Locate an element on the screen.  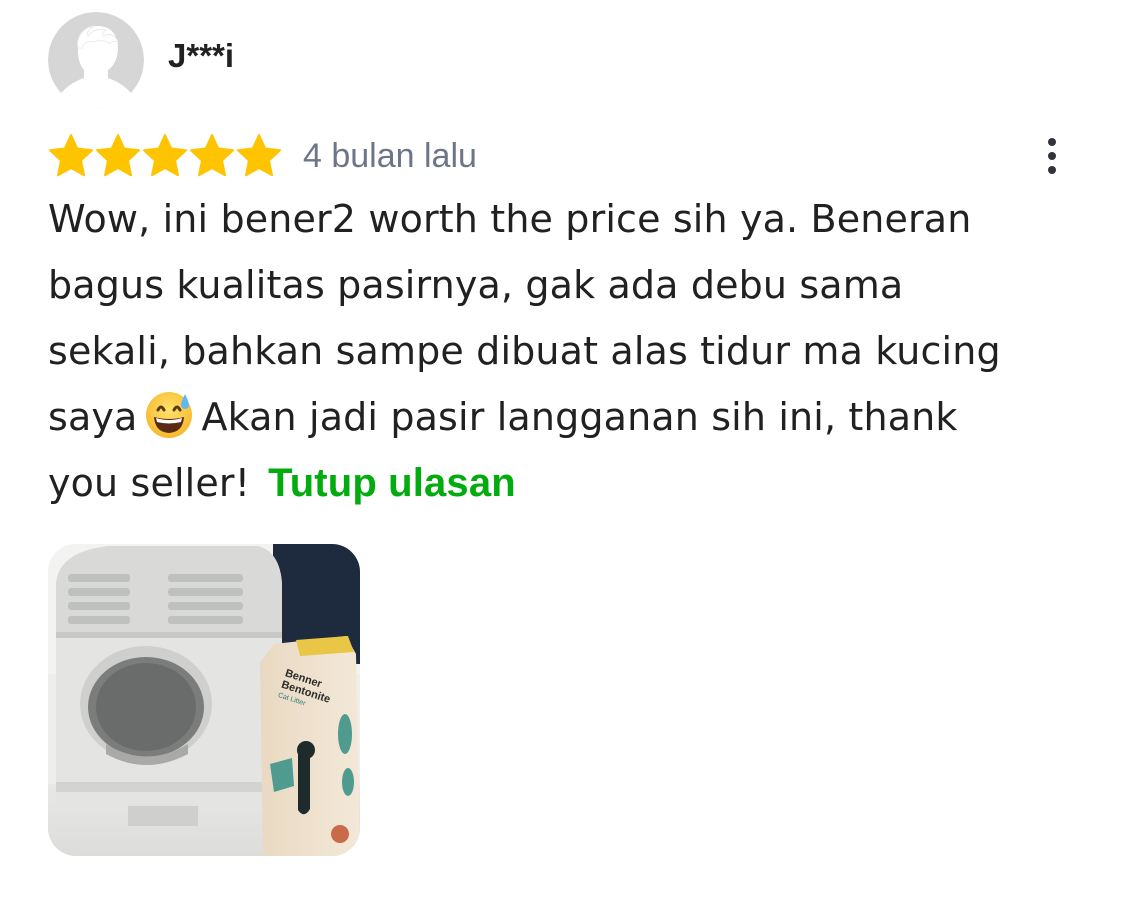
review-line: you seller! Tutup ulasan is located at coordinates (568, 483).